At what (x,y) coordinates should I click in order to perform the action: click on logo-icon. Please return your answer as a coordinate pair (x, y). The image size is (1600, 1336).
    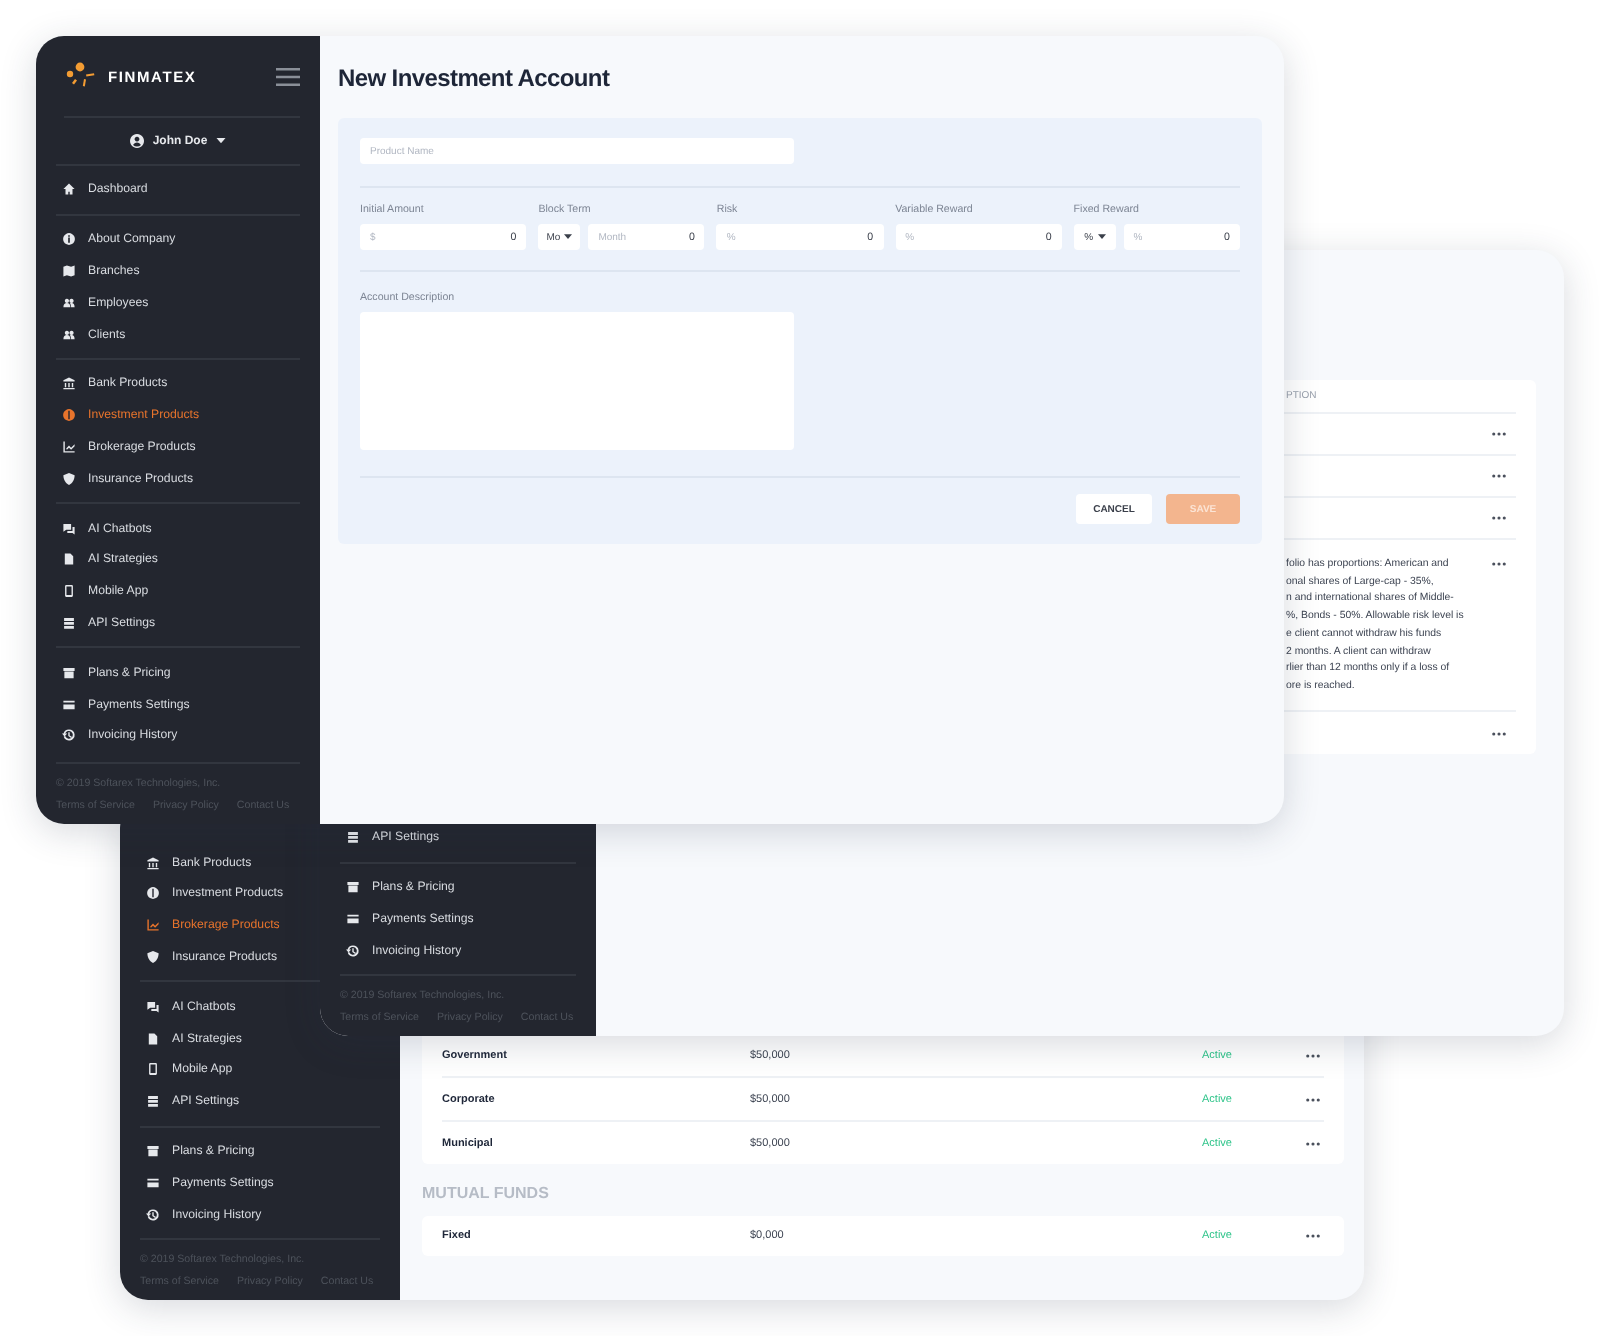
    Looking at the image, I should click on (80, 76).